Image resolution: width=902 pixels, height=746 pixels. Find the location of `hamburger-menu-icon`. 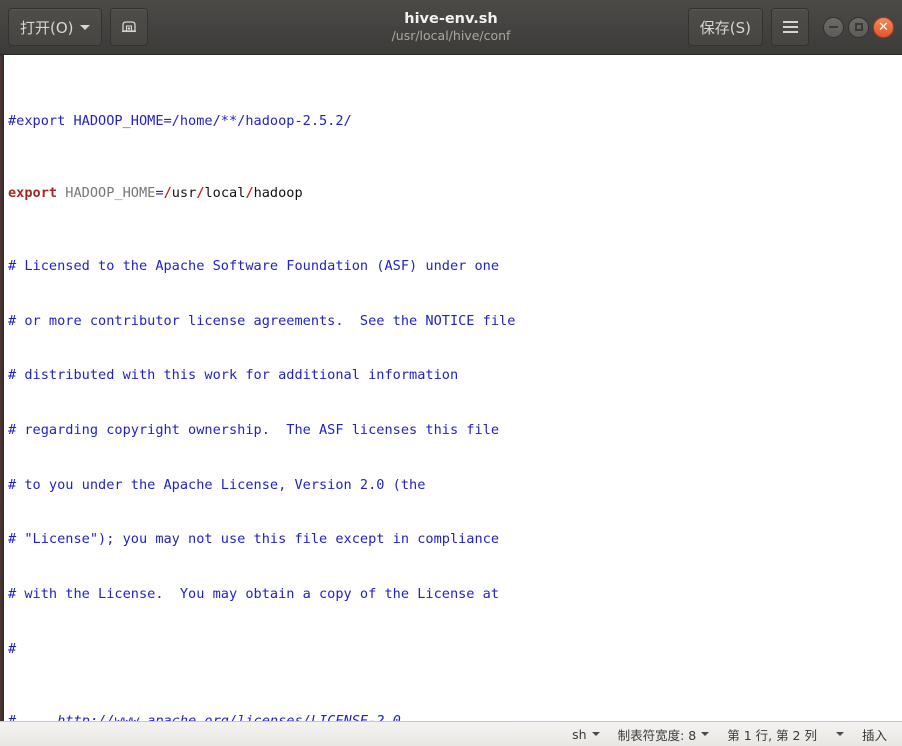

hamburger-menu-icon is located at coordinates (790, 27).